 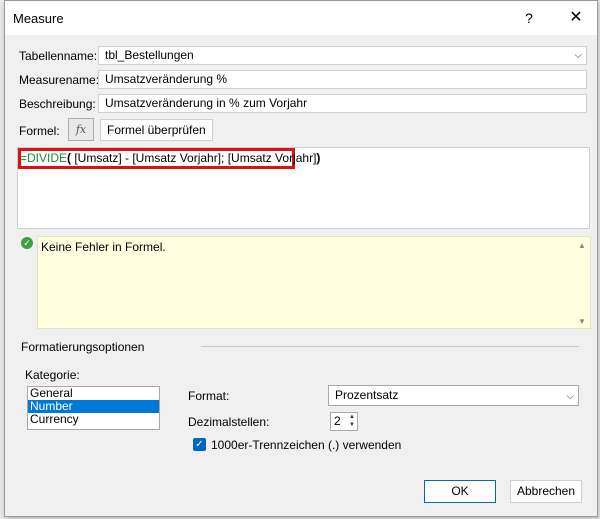 I want to click on decimals-label: Dezimalstellen:, so click(x=229, y=422).